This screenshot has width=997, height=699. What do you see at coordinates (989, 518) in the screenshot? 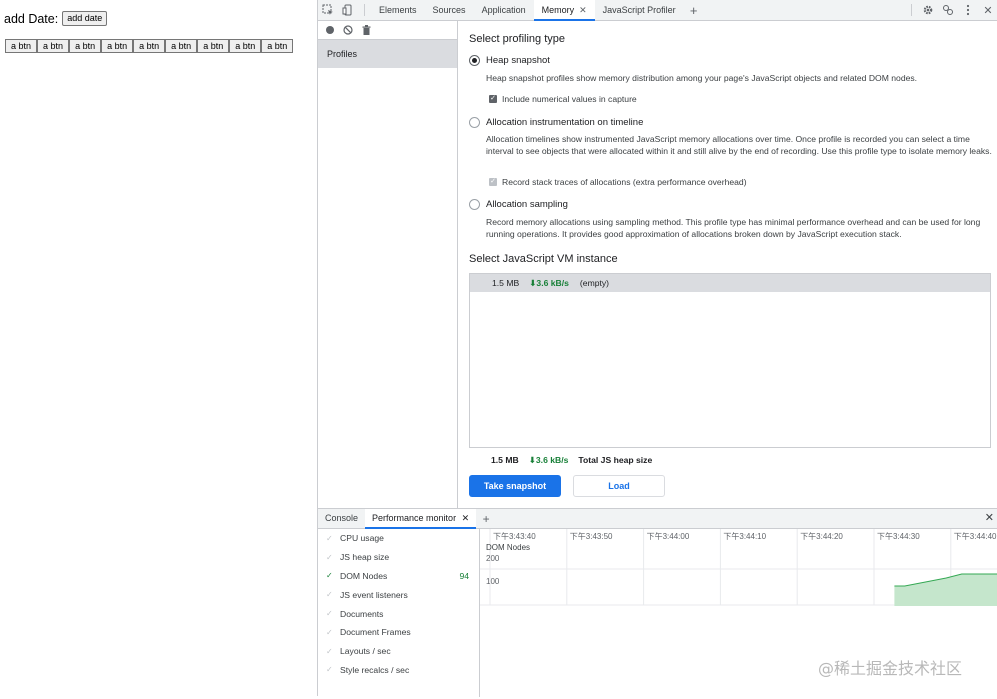
I see `close-drawer-icon: ✕` at bounding box center [989, 518].